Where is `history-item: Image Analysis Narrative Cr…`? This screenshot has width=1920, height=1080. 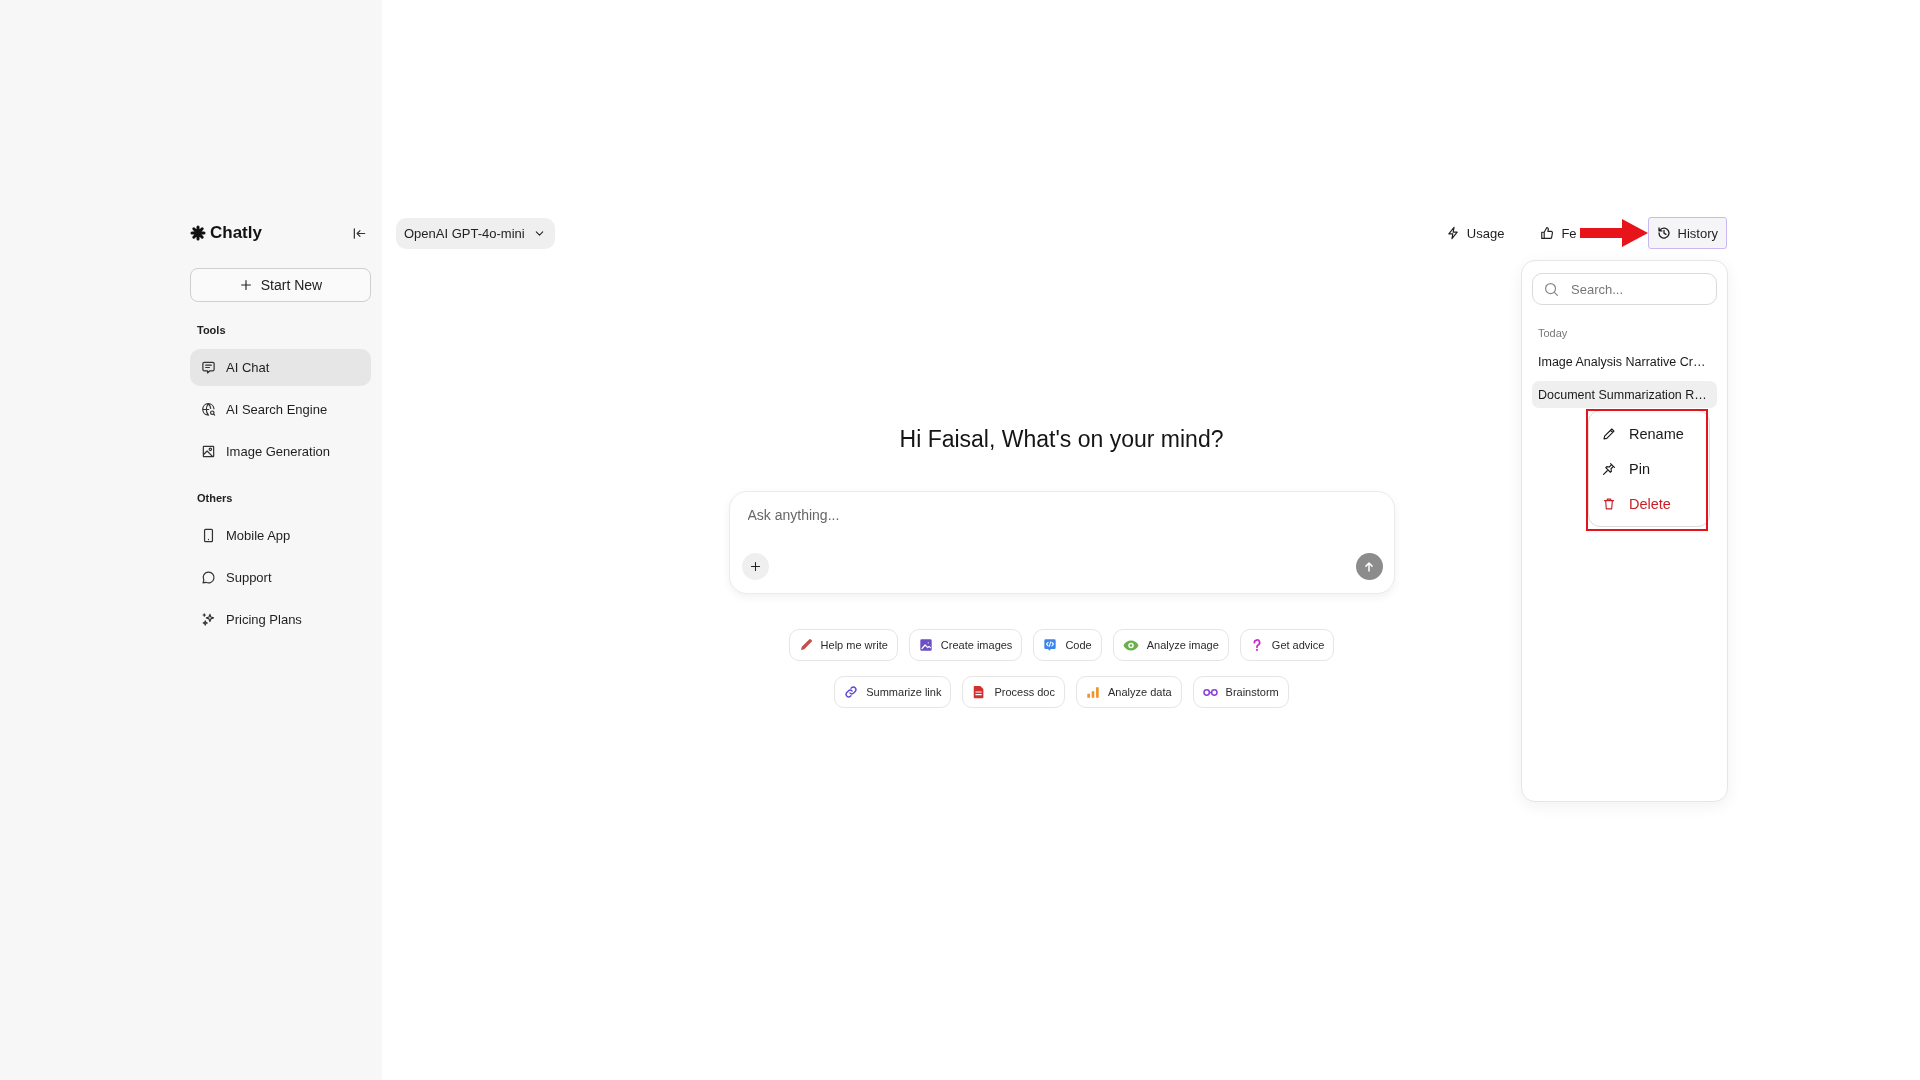
history-item: Image Analysis Narrative Cr… is located at coordinates (1624, 361).